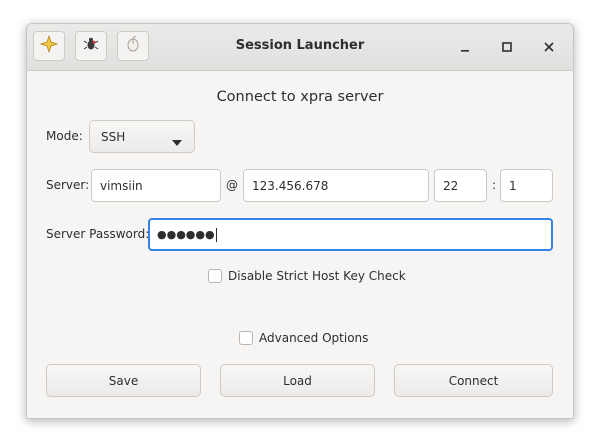 The image size is (598, 446). What do you see at coordinates (460, 185) in the screenshot?
I see `port-field` at bounding box center [460, 185].